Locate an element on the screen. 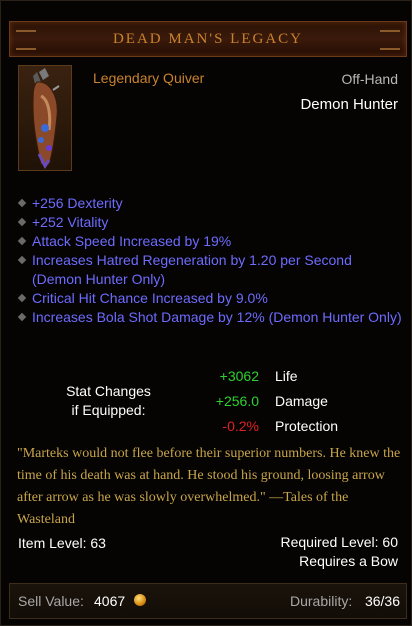 The width and height of the screenshot is (412, 626). required-level: Required Level: 60 is located at coordinates (339, 542).